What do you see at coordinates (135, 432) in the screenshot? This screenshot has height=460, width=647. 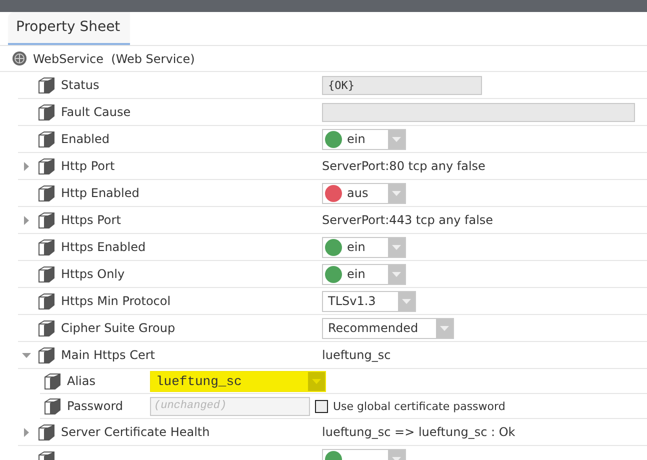 I see `property-label: Server Certificate Health` at bounding box center [135, 432].